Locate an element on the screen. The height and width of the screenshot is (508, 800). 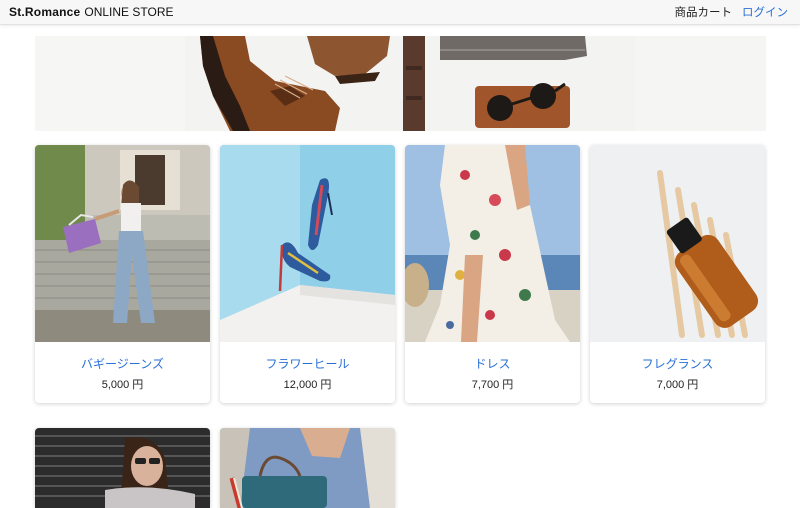
product-card: フレグランス 7,000 円 is located at coordinates (677, 274).